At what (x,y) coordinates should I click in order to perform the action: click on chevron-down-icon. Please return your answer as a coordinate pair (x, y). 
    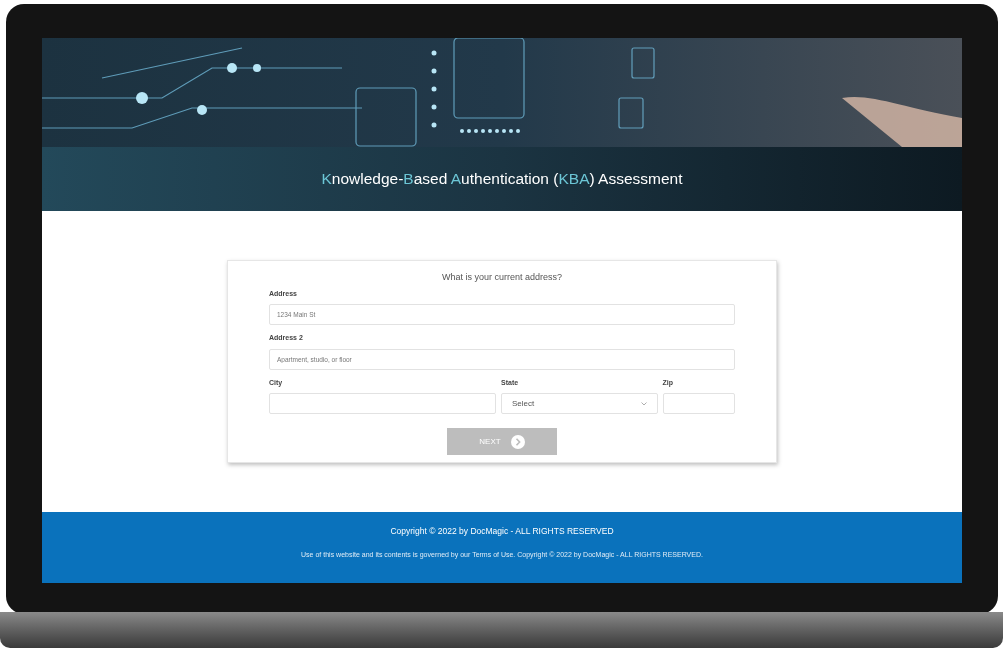
    Looking at the image, I should click on (643, 403).